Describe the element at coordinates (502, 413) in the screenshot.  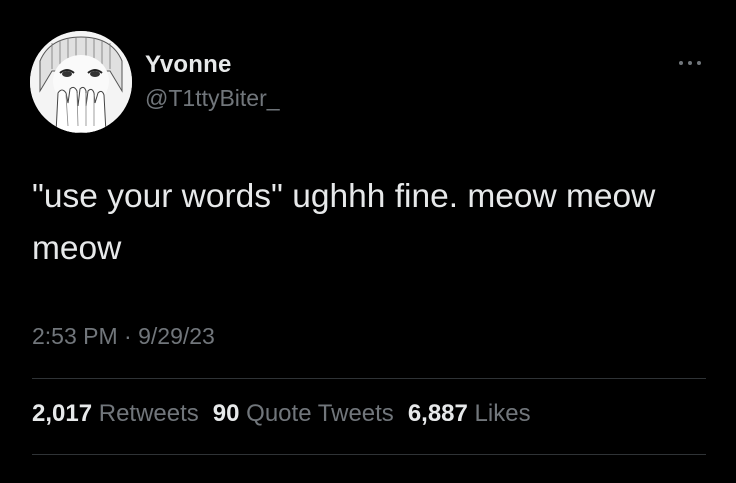
I see `likes-label: Likes` at that location.